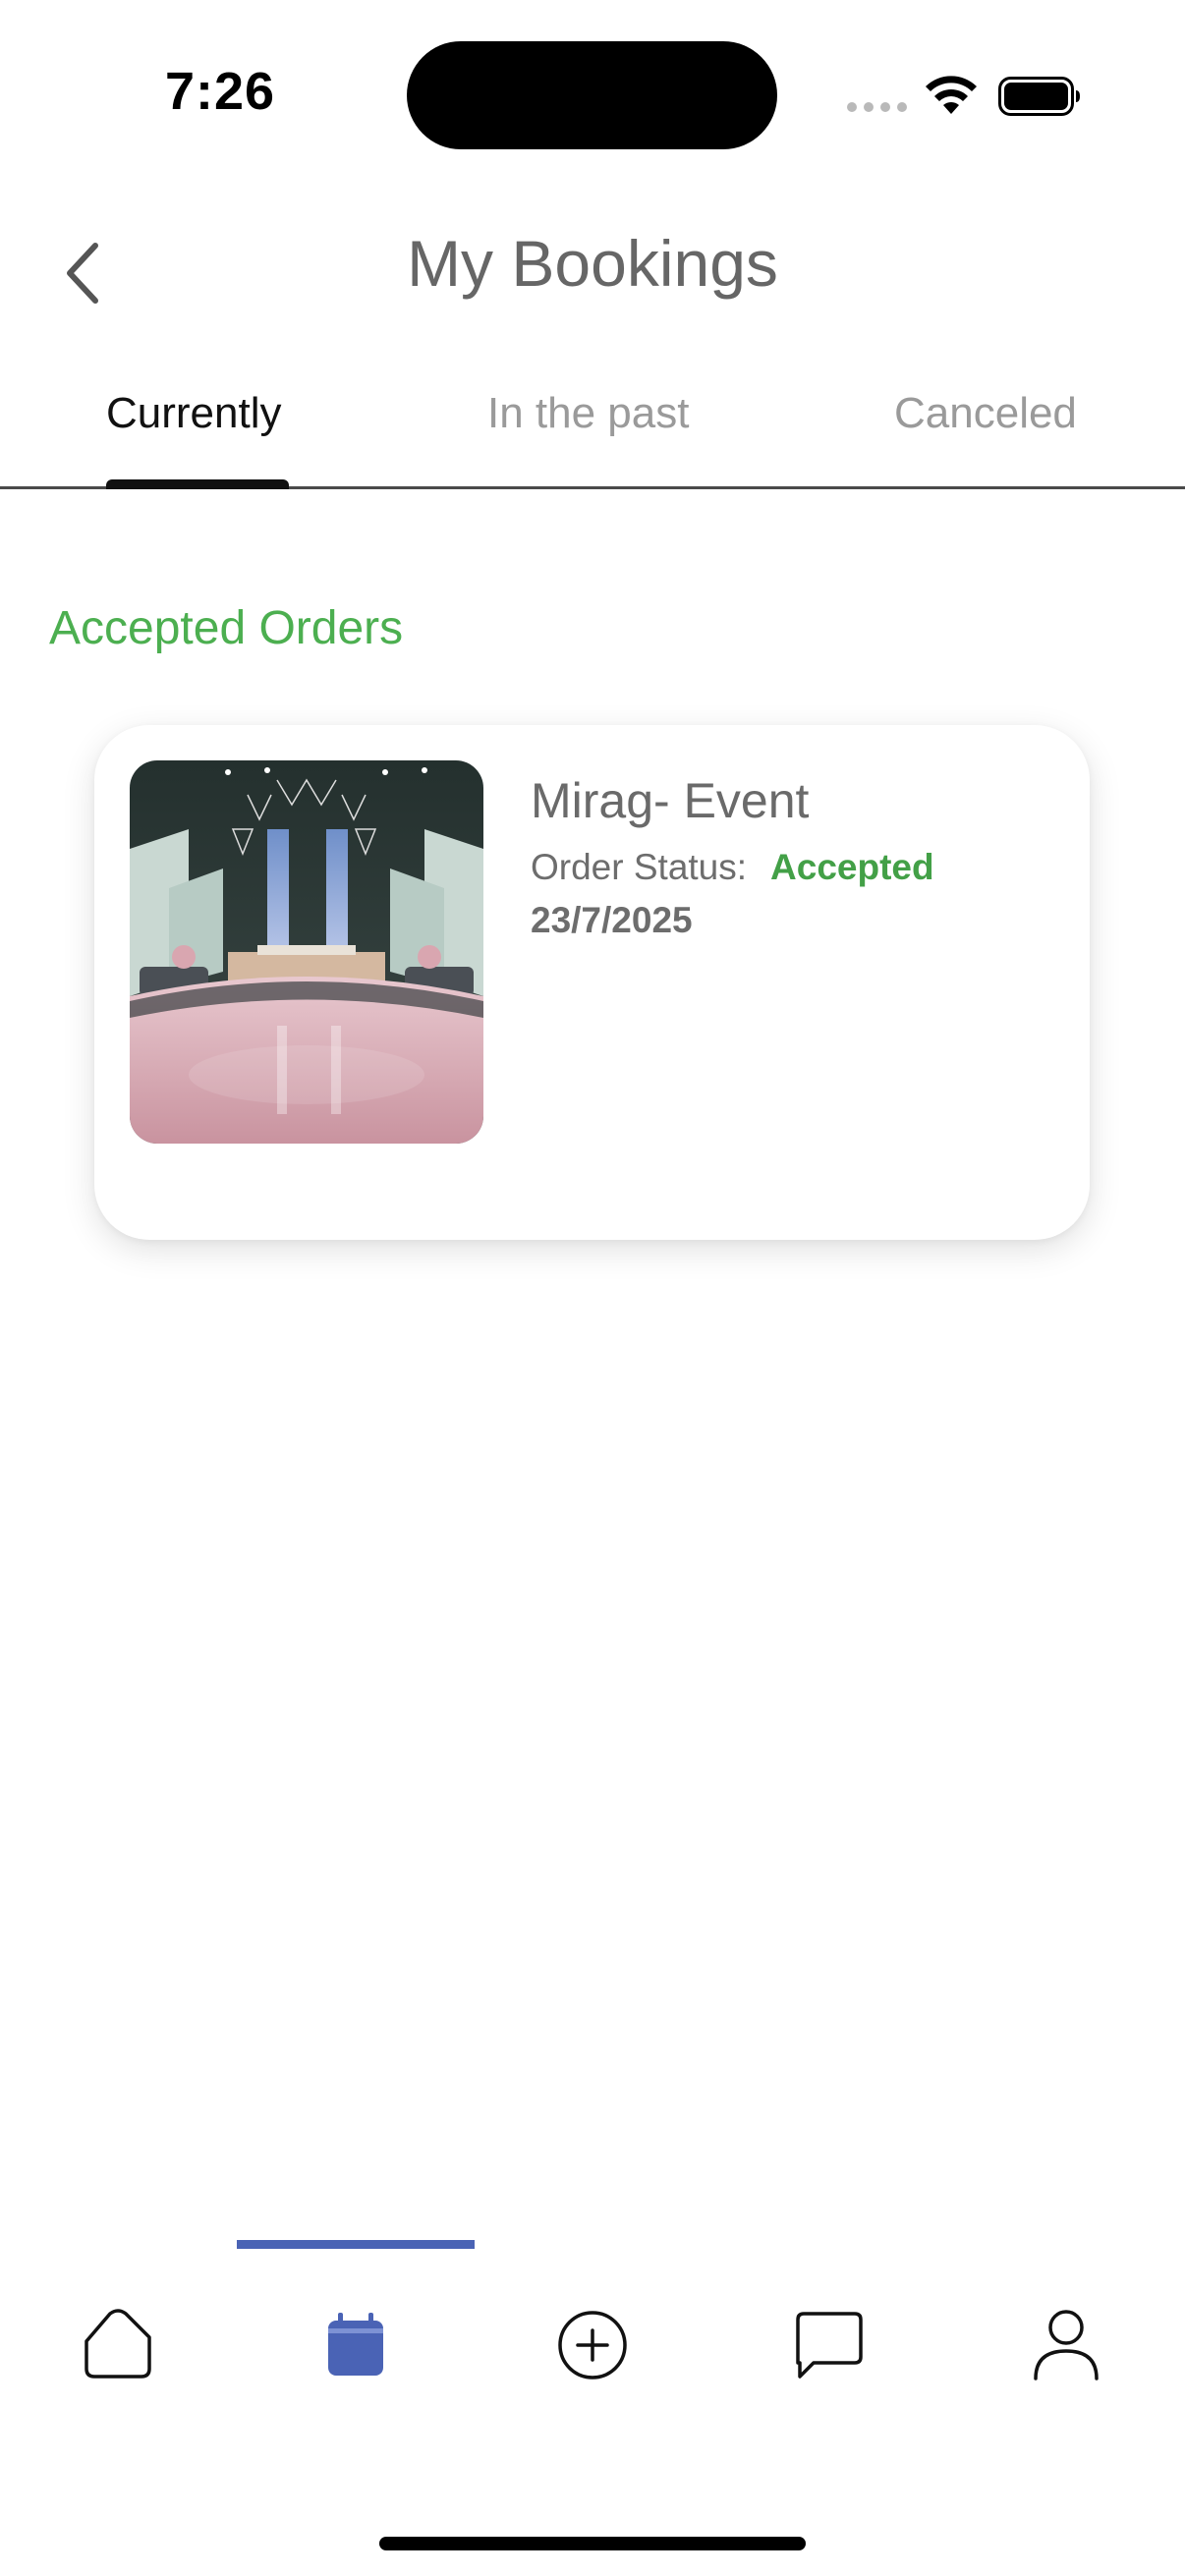  What do you see at coordinates (227, 628) in the screenshot?
I see `section-title: Accepted Orders` at bounding box center [227, 628].